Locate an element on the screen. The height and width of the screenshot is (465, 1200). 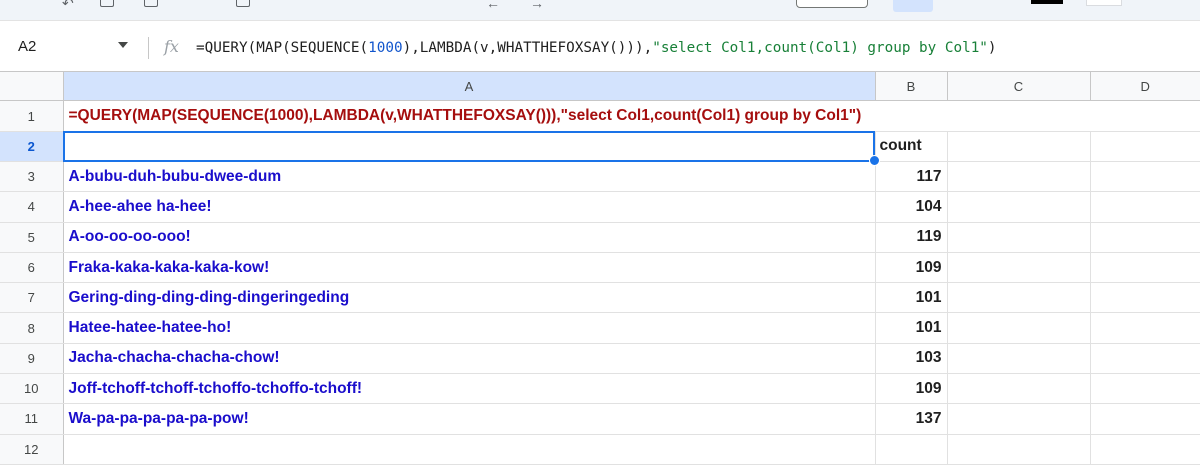
table-row: 3 A-bubu-duh-bubu-dwee-dum 117 is located at coordinates (600, 177).